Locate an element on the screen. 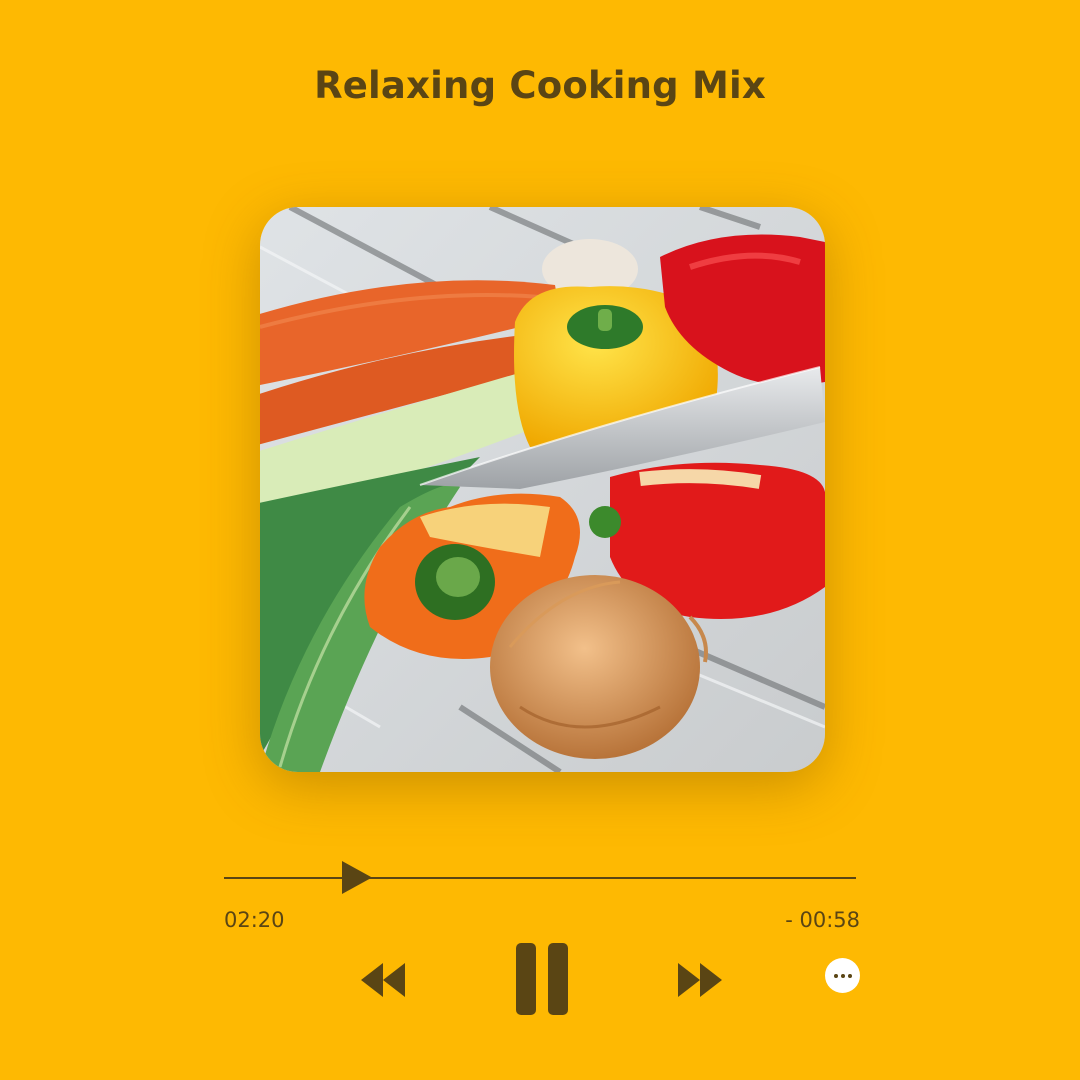 This screenshot has height=1080, width=1080. rewind-icon is located at coordinates (384, 980).